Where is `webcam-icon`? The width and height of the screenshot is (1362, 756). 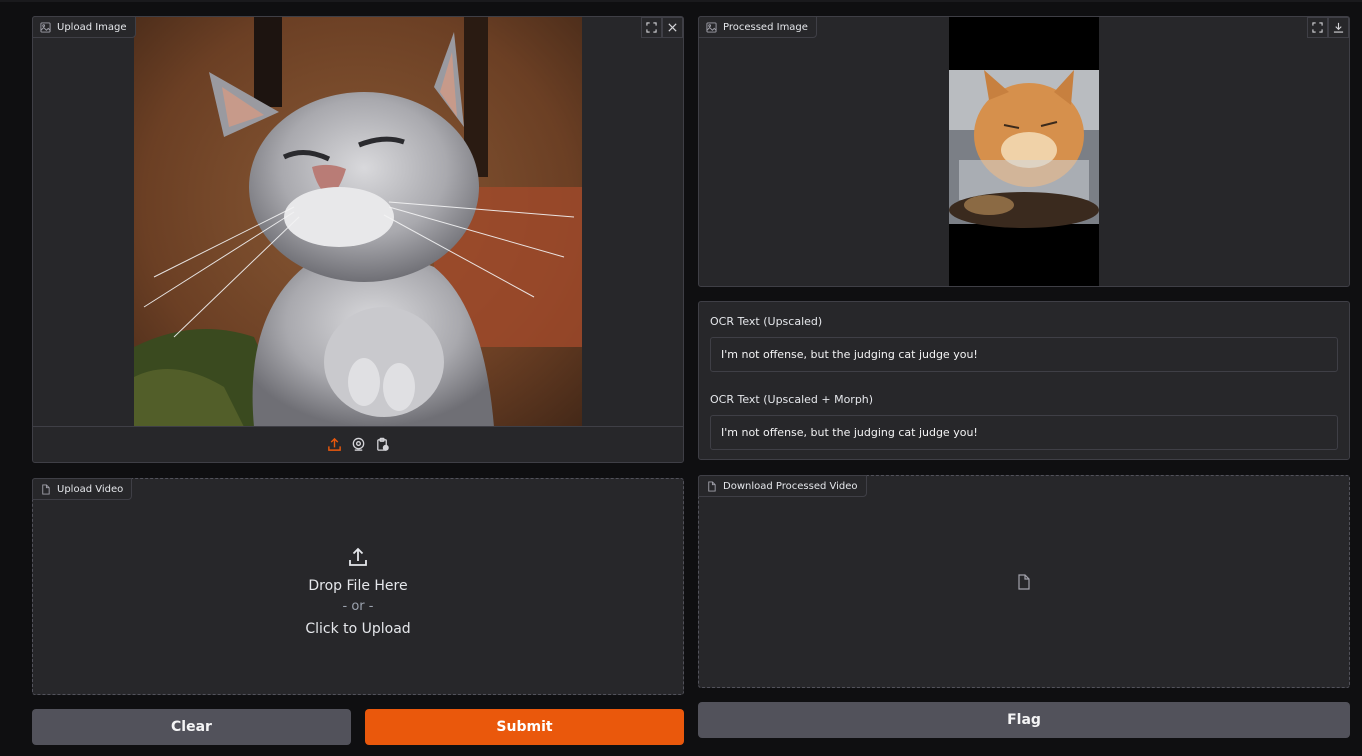 webcam-icon is located at coordinates (358, 444).